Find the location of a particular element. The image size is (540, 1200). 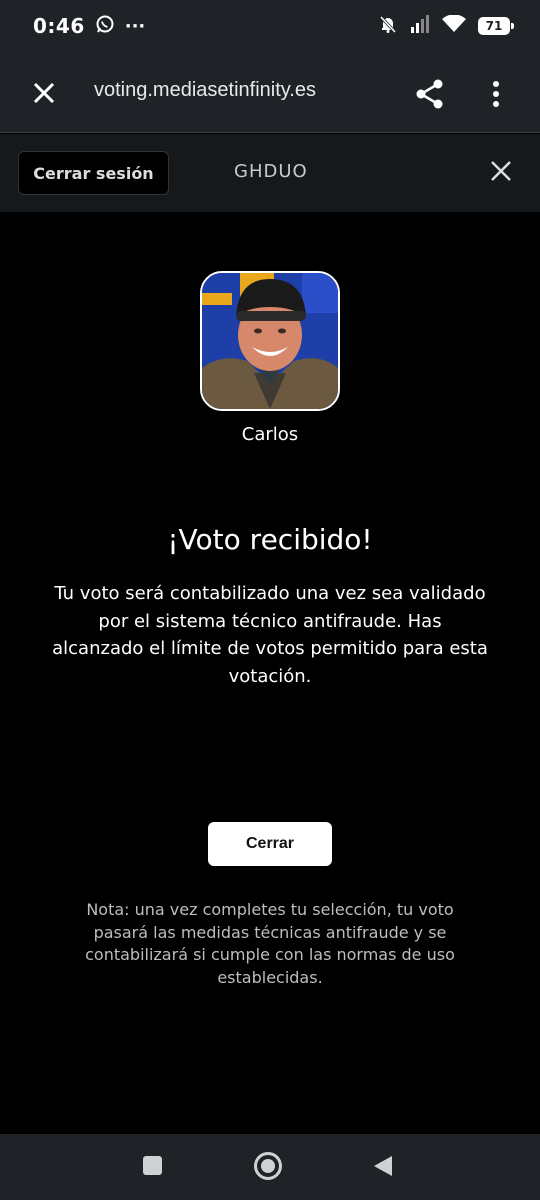

status-time: 0:46 is located at coordinates (59, 26).